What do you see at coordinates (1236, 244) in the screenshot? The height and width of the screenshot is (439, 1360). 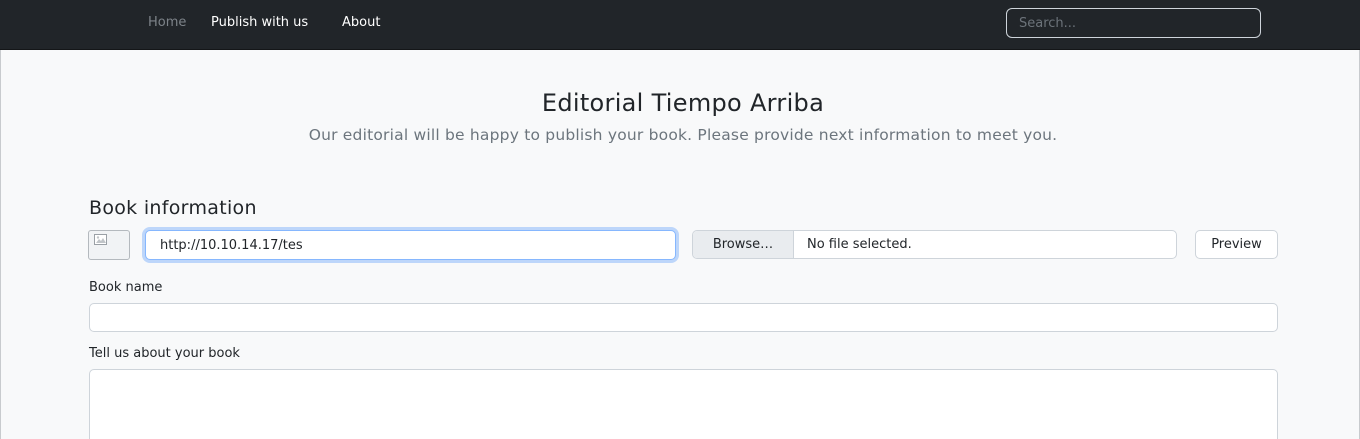 I see `preview-button: Preview` at bounding box center [1236, 244].